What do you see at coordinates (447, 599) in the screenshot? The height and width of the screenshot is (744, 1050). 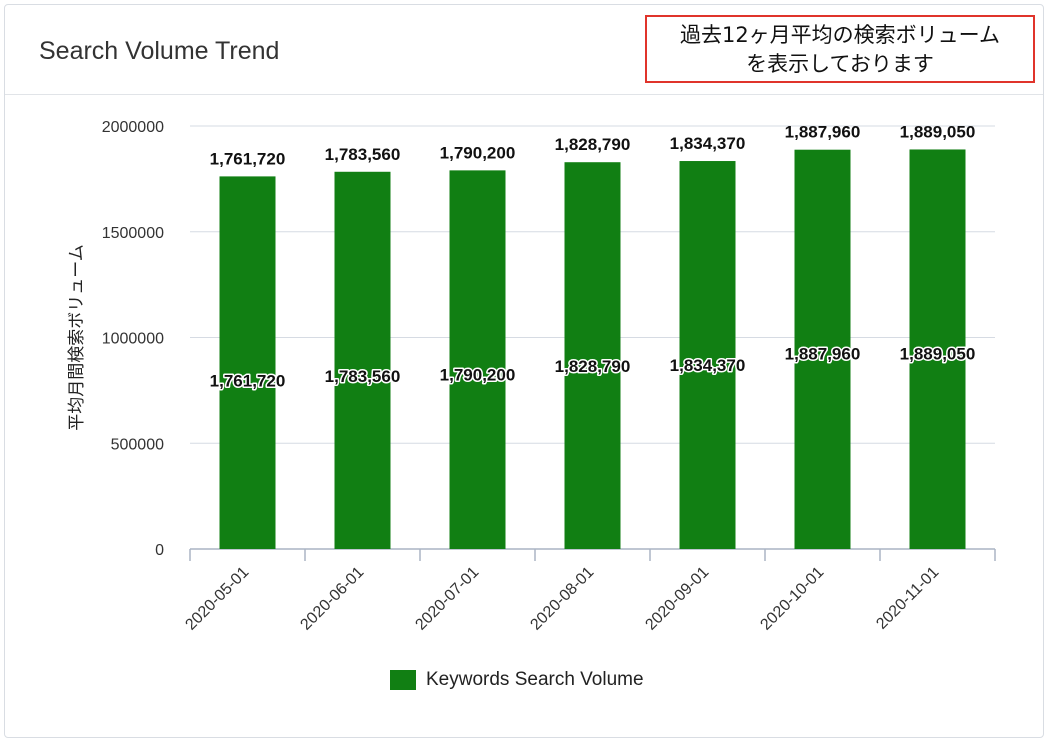 I see `x-tick-label: 2020-07-01` at bounding box center [447, 599].